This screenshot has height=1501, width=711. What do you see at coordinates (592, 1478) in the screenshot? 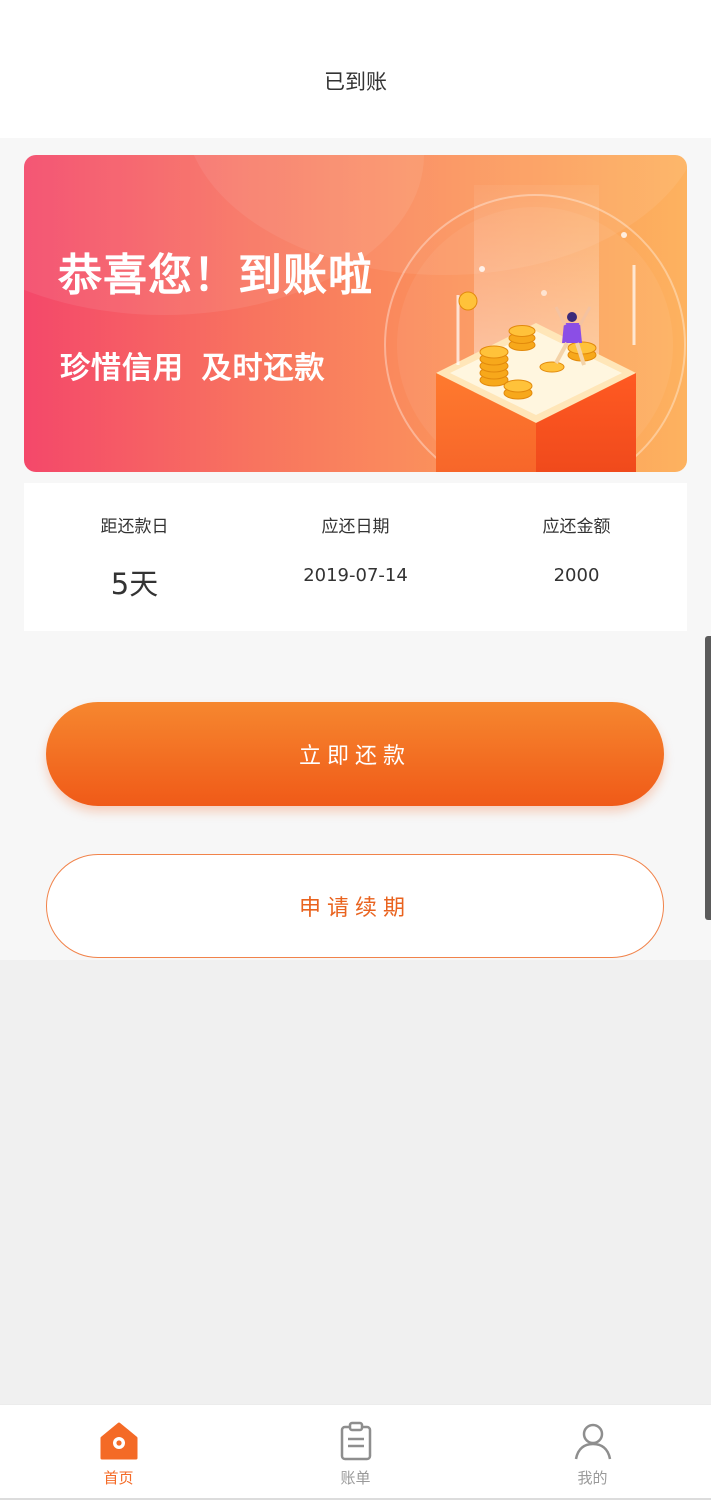
I see `tab-mine-label: 我的` at bounding box center [592, 1478].